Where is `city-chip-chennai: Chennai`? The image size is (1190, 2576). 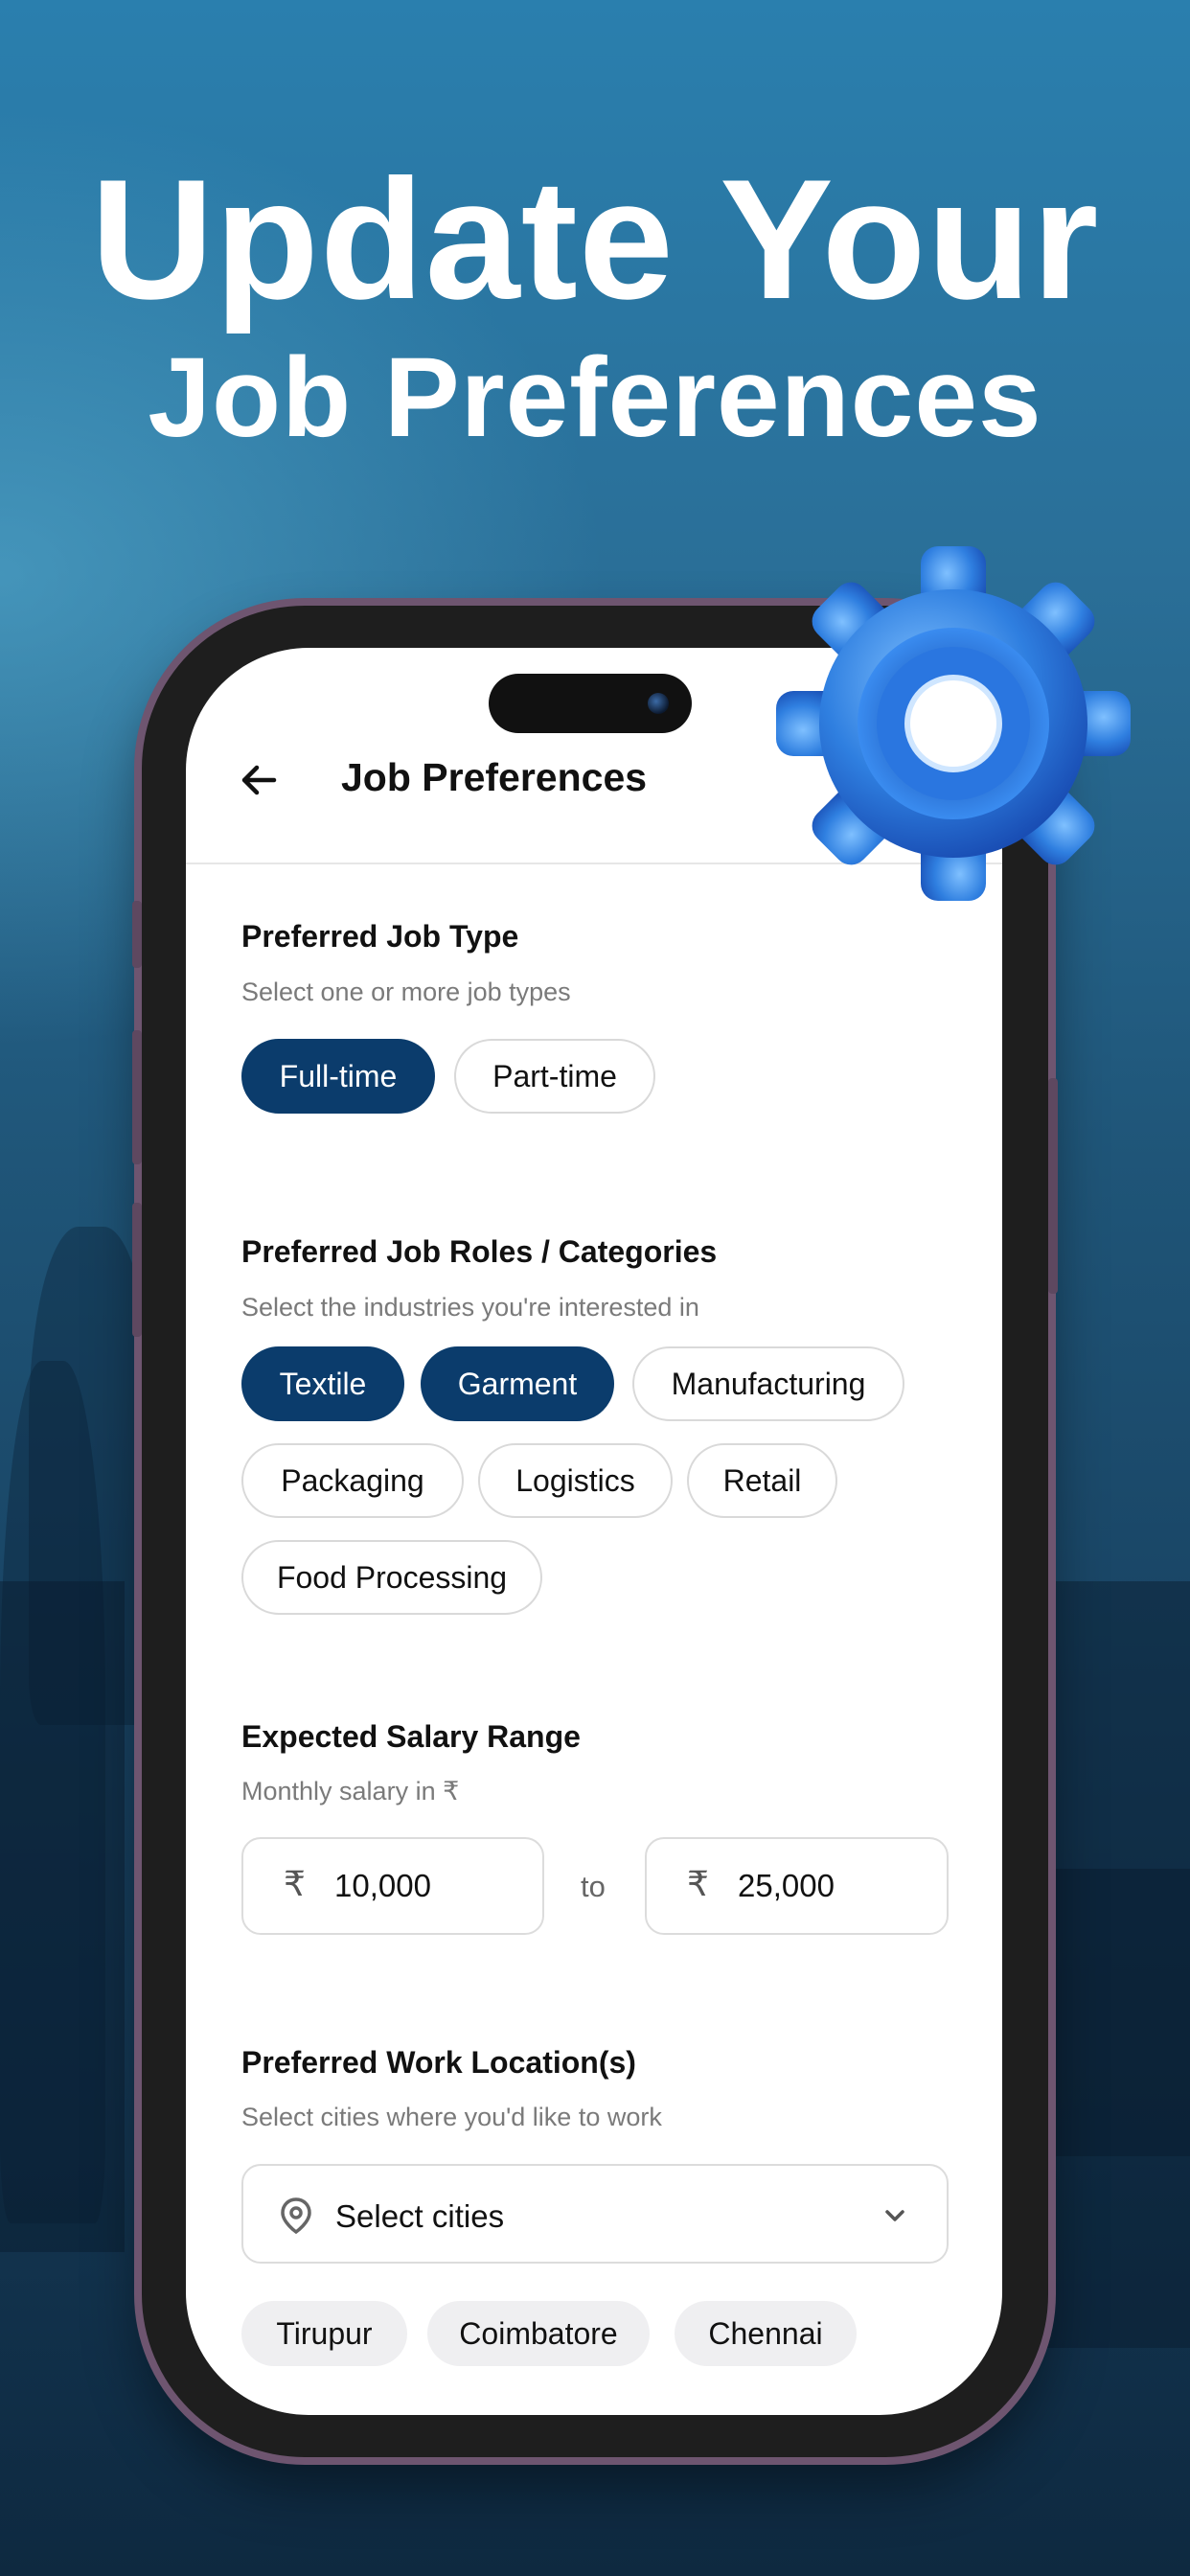
city-chip-chennai: Chennai is located at coordinates (766, 2333).